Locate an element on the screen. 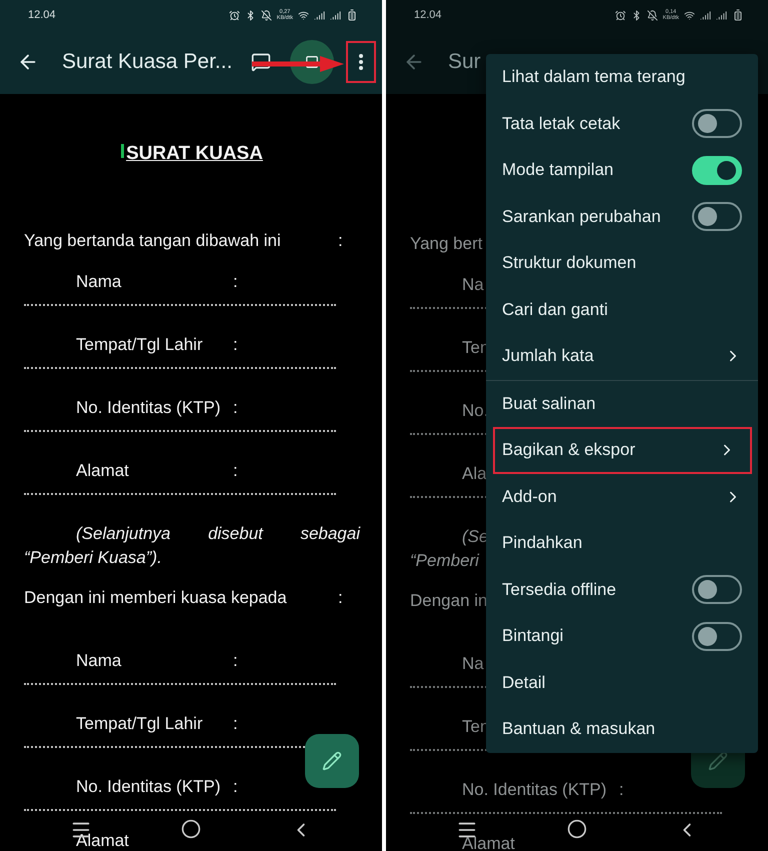 The image size is (768, 851). paragraph-text: Yang bertanda tangan dibawah ini is located at coordinates (152, 240).